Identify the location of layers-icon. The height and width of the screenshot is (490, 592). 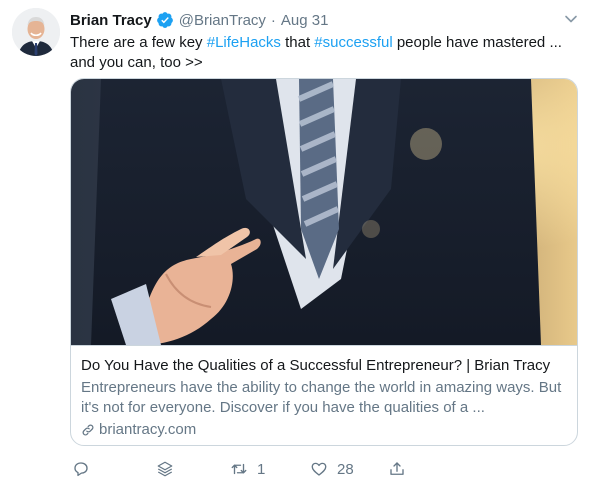
(165, 469).